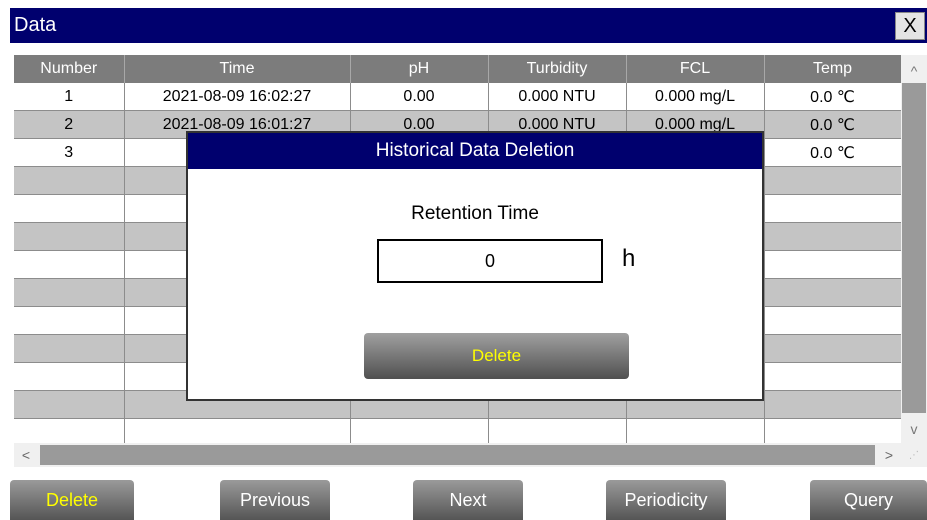  I want to click on dialog-delete-button: Delete, so click(496, 356).